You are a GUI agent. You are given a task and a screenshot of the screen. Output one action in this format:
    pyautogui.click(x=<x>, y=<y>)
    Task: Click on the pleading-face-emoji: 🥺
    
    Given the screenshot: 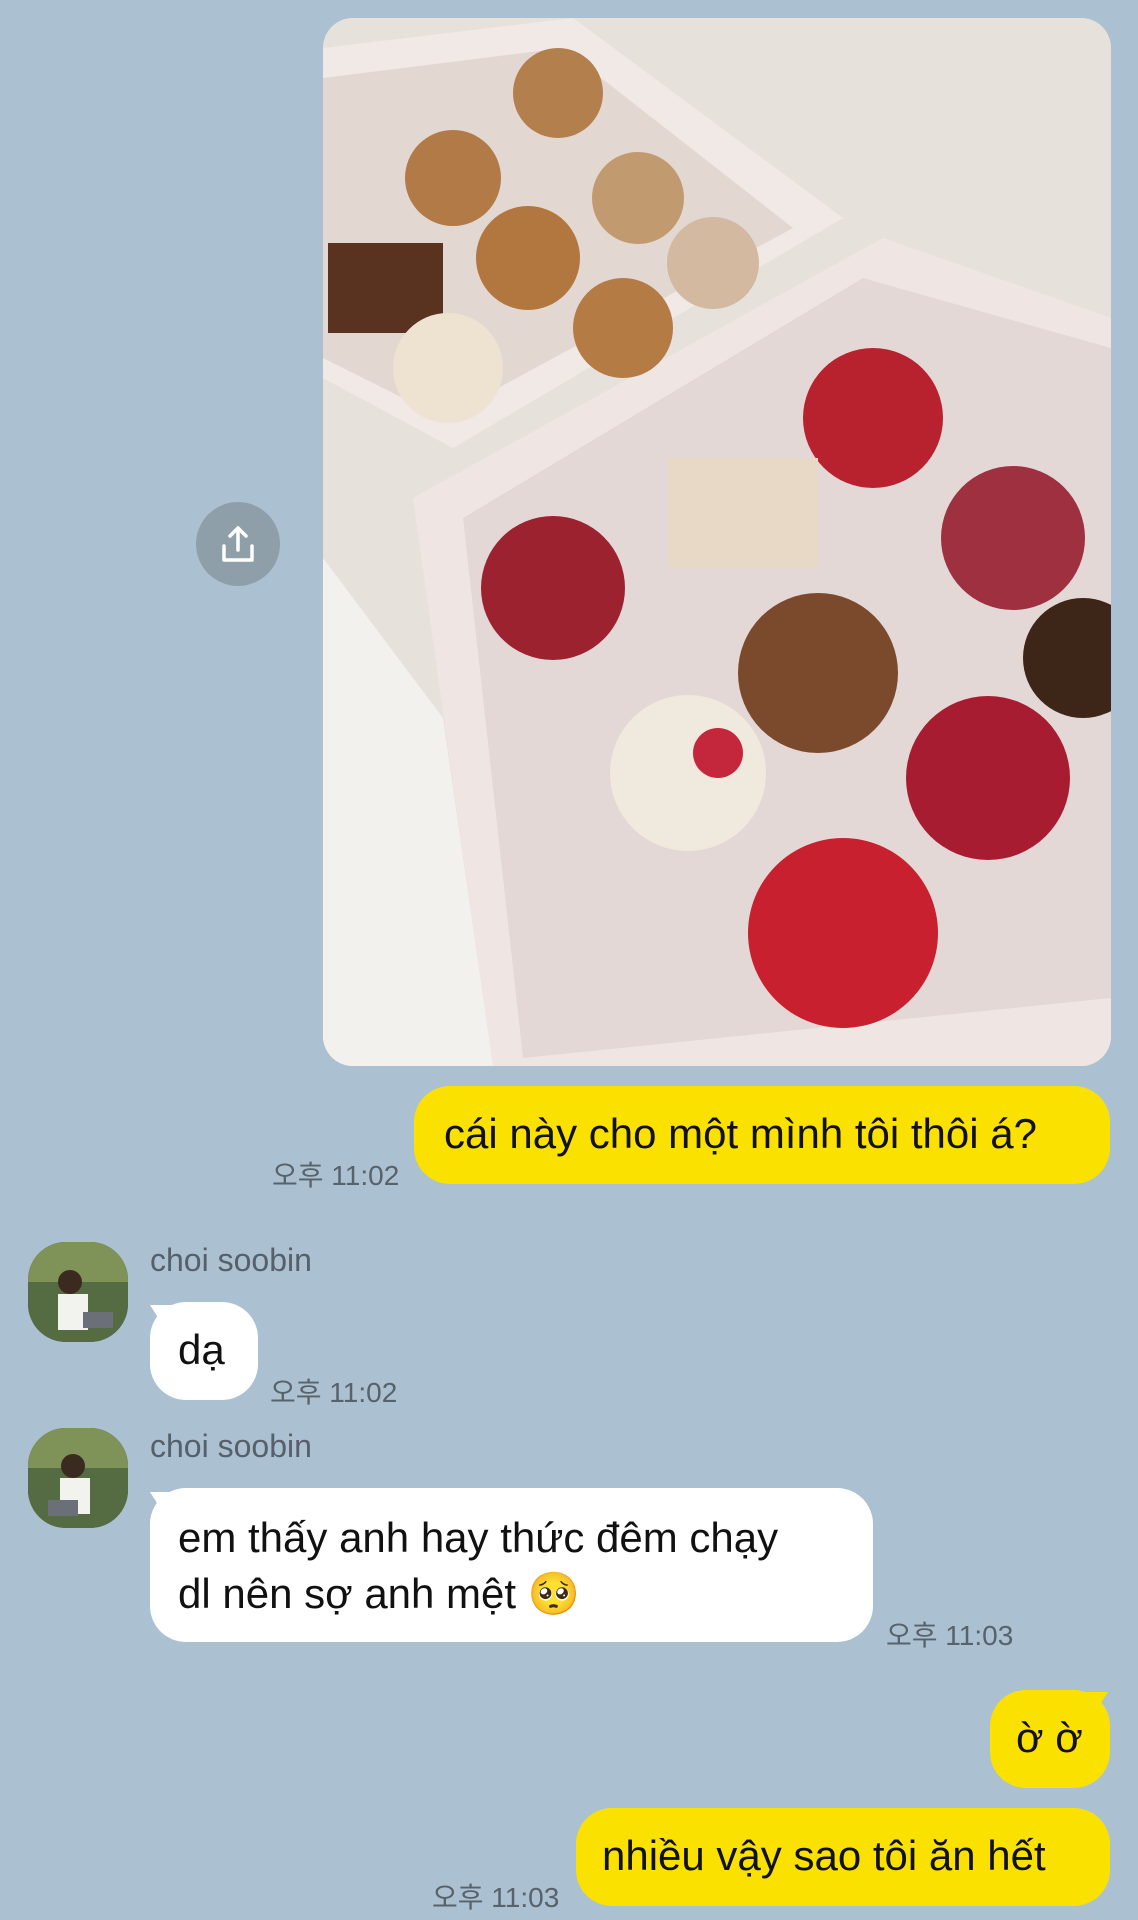 What is the action you would take?
    pyautogui.click(x=554, y=1593)
    